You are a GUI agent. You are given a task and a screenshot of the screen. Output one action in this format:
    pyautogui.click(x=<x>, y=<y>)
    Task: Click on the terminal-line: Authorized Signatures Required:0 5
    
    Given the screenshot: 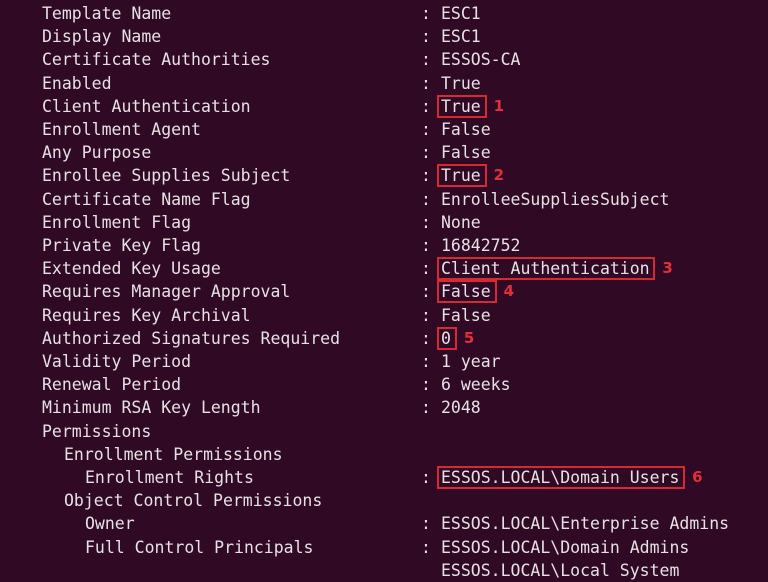 What is the action you would take?
    pyautogui.click(x=384, y=338)
    